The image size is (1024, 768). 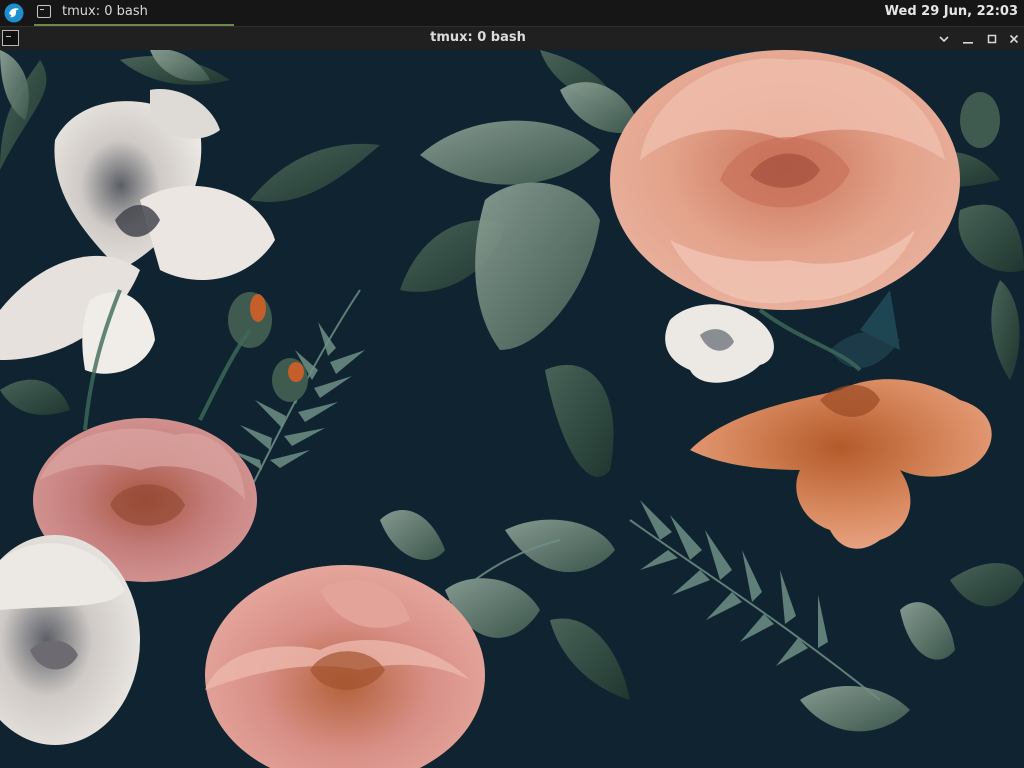 I want to click on launcher-icon, so click(x=14, y=13).